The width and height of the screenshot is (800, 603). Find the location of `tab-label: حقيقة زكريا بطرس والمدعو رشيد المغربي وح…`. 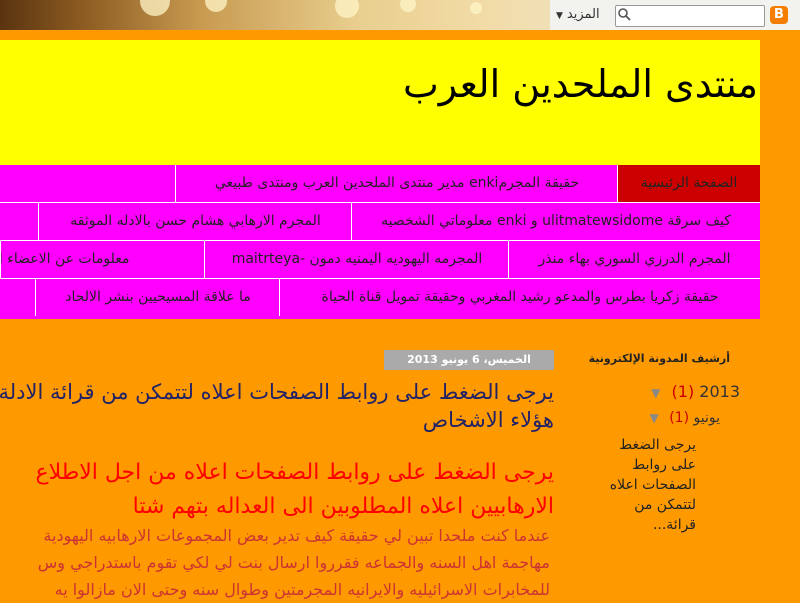

tab-label: حقيقة زكريا بطرس والمدعو رشيد المغربي وح… is located at coordinates (520, 297).